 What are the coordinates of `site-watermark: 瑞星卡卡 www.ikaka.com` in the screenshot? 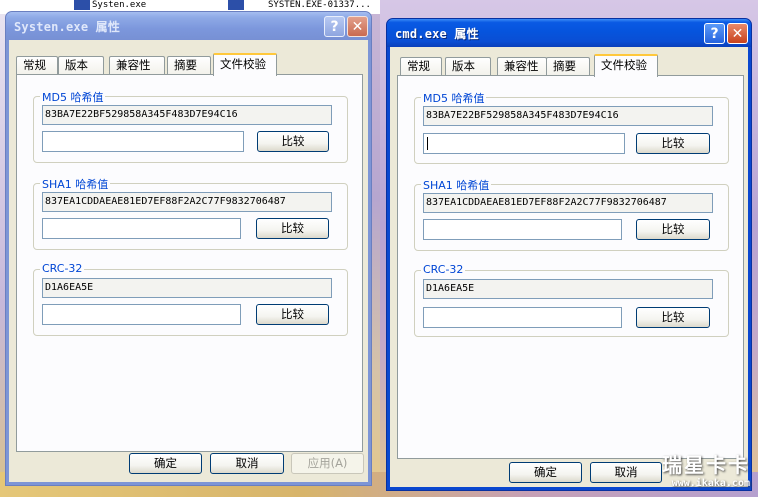 It's located at (706, 469).